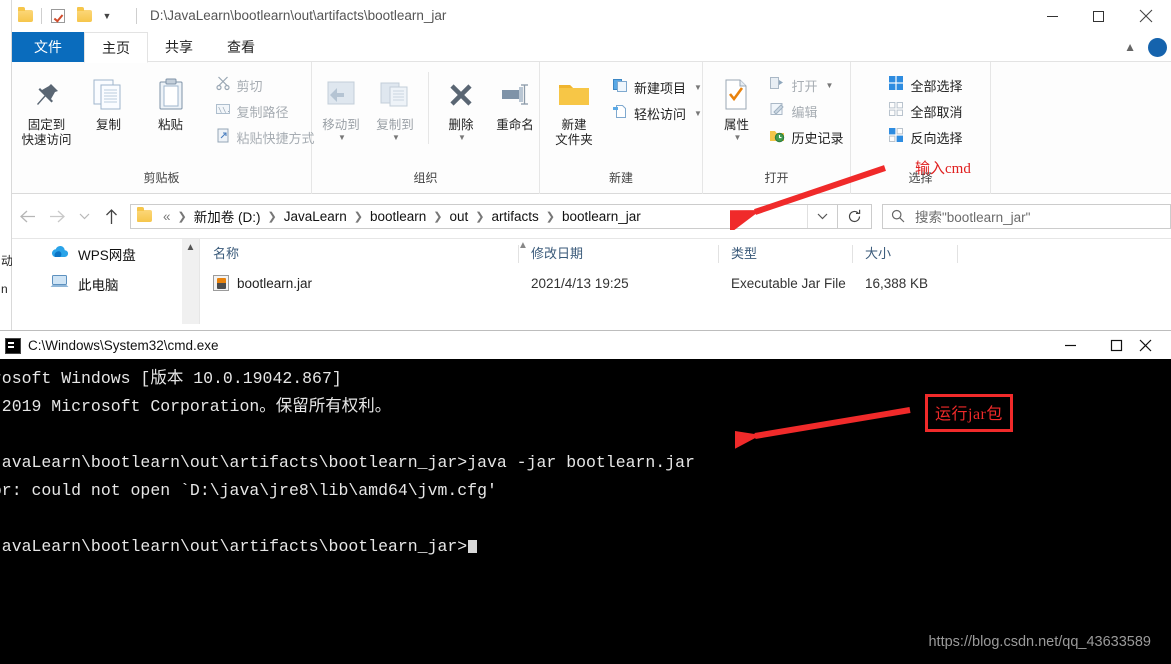 The height and width of the screenshot is (664, 1171). I want to click on navigation-pane: WPS网盘 此电脑 ▲, so click(106, 281).